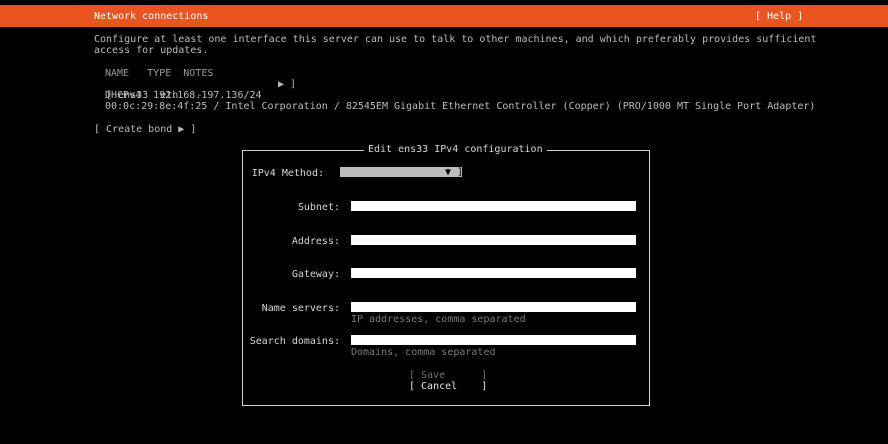 The height and width of the screenshot is (444, 888). Describe the element at coordinates (779, 16) in the screenshot. I see `help-button: [ Help ]` at that location.